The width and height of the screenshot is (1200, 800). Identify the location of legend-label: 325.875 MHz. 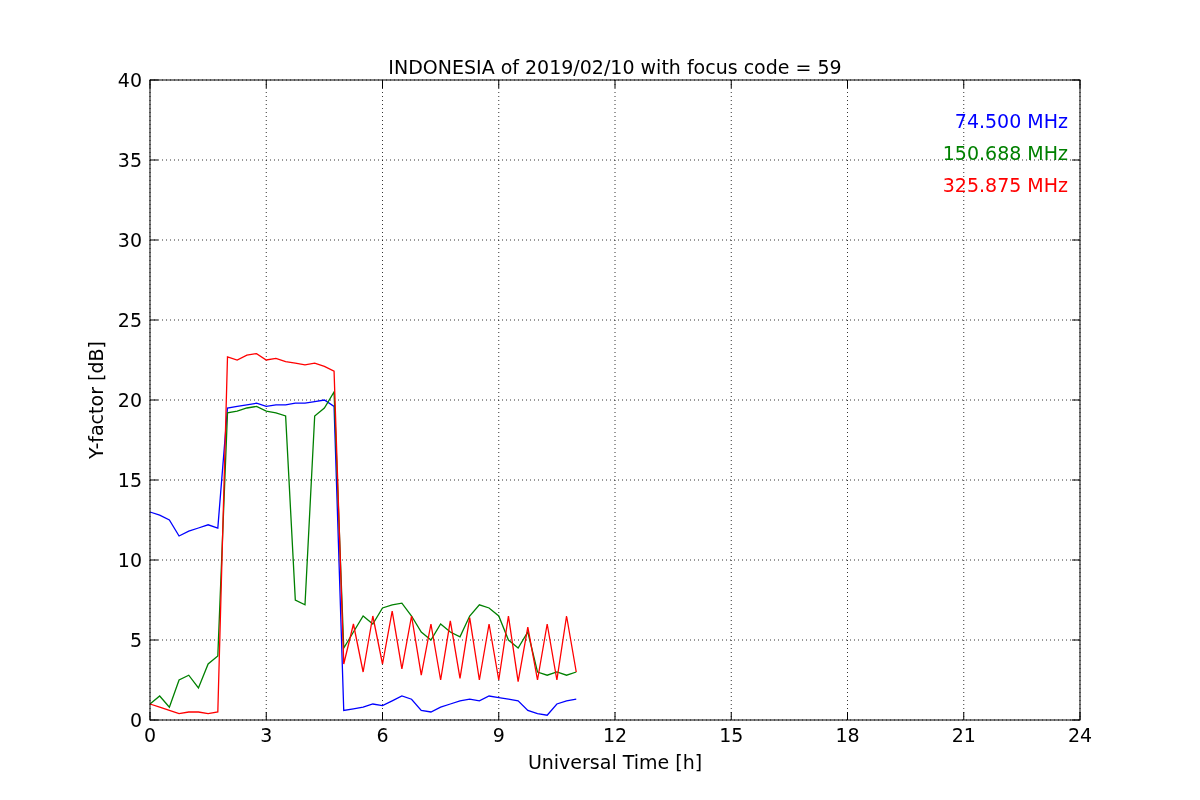
(1005, 185).